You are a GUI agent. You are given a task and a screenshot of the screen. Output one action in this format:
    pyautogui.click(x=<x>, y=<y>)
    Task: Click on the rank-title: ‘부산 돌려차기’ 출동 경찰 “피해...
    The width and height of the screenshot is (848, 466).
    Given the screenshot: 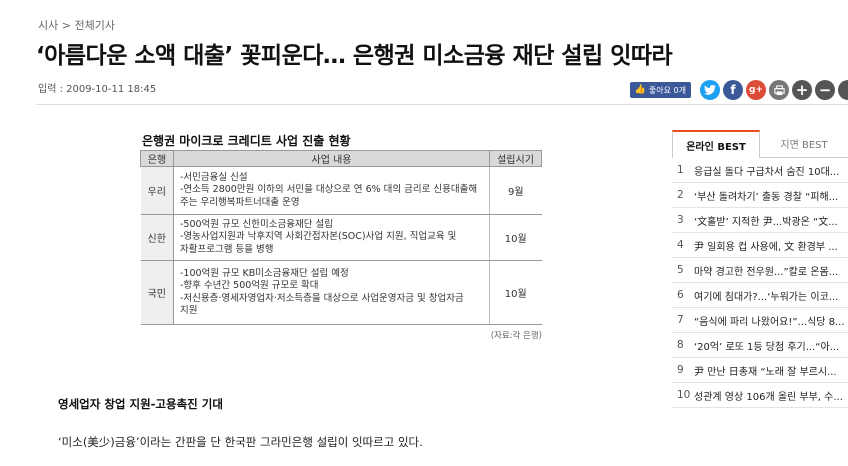 What is the action you would take?
    pyautogui.click(x=766, y=195)
    